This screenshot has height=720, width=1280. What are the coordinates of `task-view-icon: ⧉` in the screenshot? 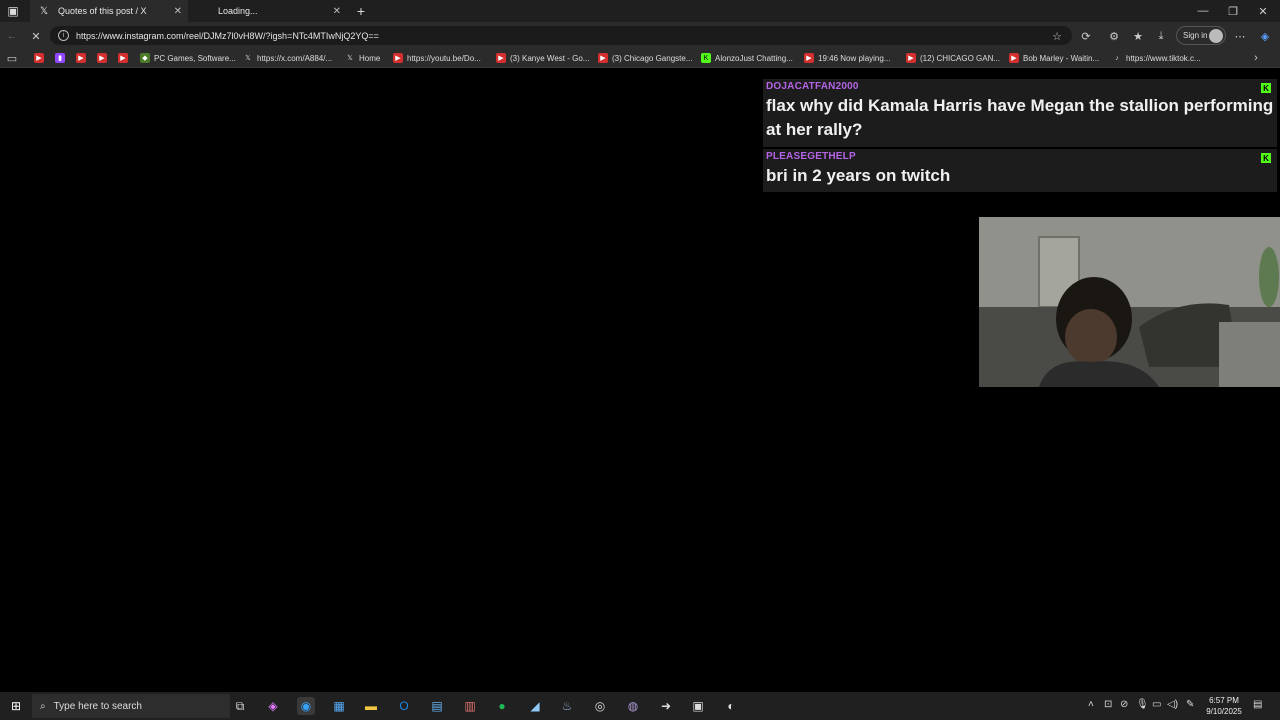 It's located at (240, 706).